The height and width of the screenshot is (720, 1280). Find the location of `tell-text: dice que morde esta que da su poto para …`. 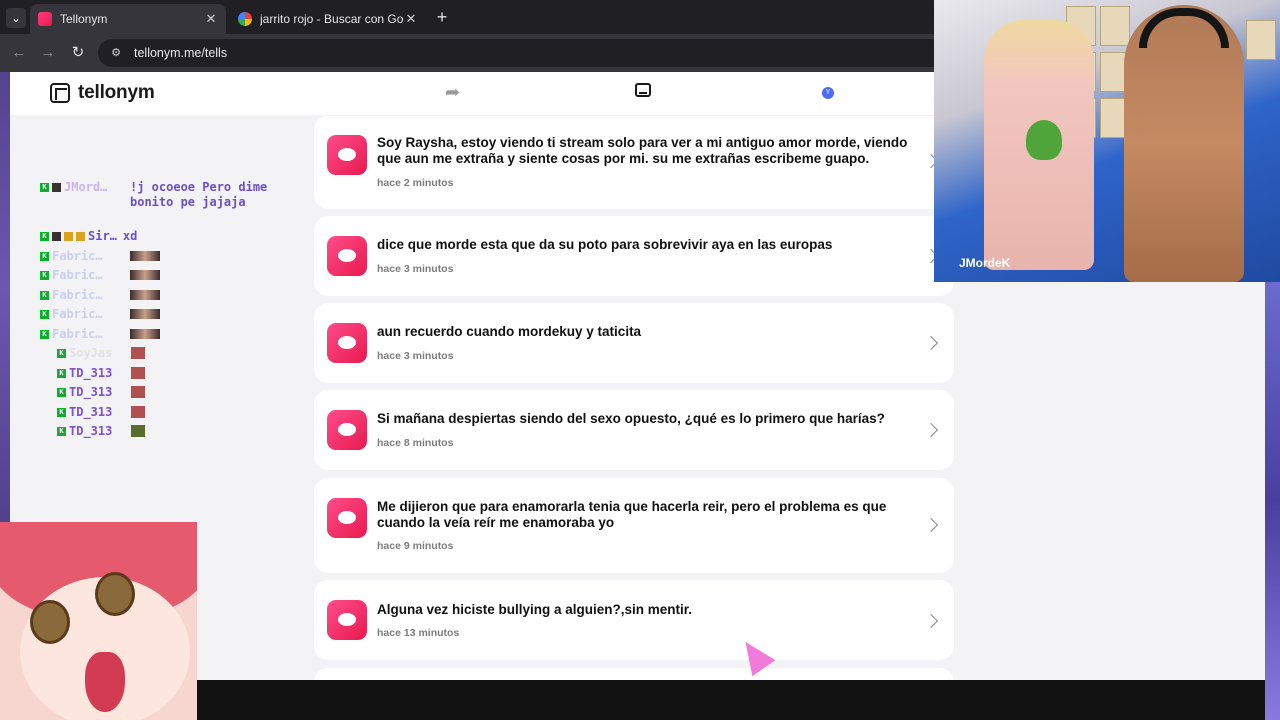

tell-text: dice que morde esta que da su poto para … is located at coordinates (605, 244).